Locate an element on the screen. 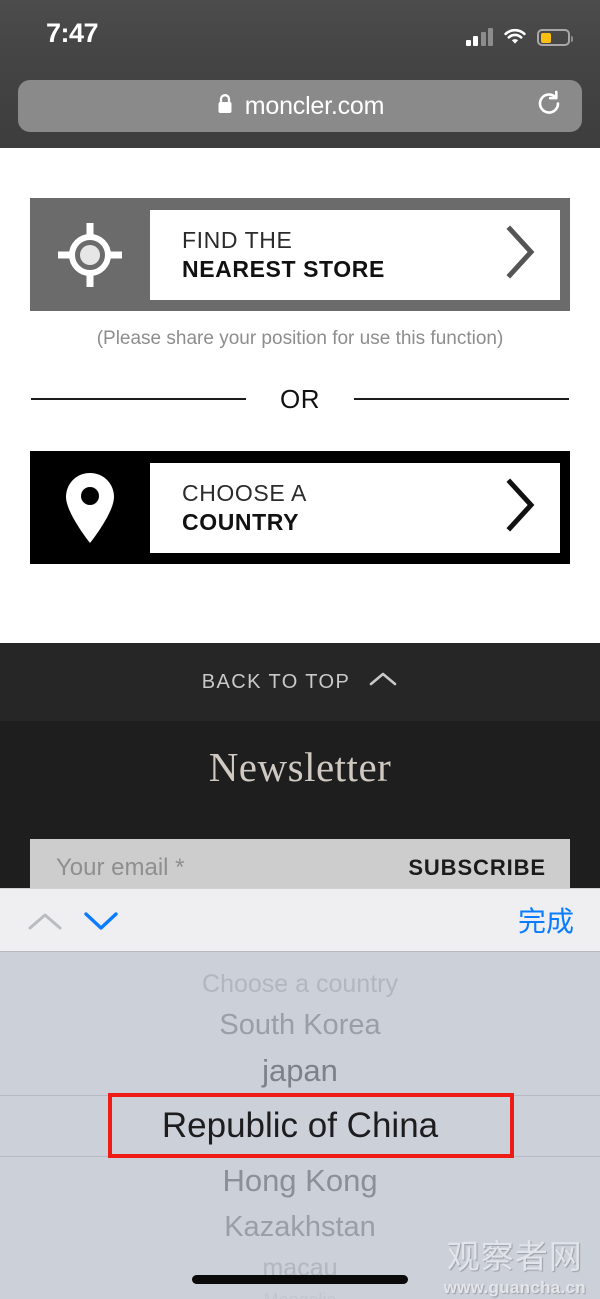 This screenshot has width=600, height=1299. watermark-site-name: 观察者网 is located at coordinates (514, 1256).